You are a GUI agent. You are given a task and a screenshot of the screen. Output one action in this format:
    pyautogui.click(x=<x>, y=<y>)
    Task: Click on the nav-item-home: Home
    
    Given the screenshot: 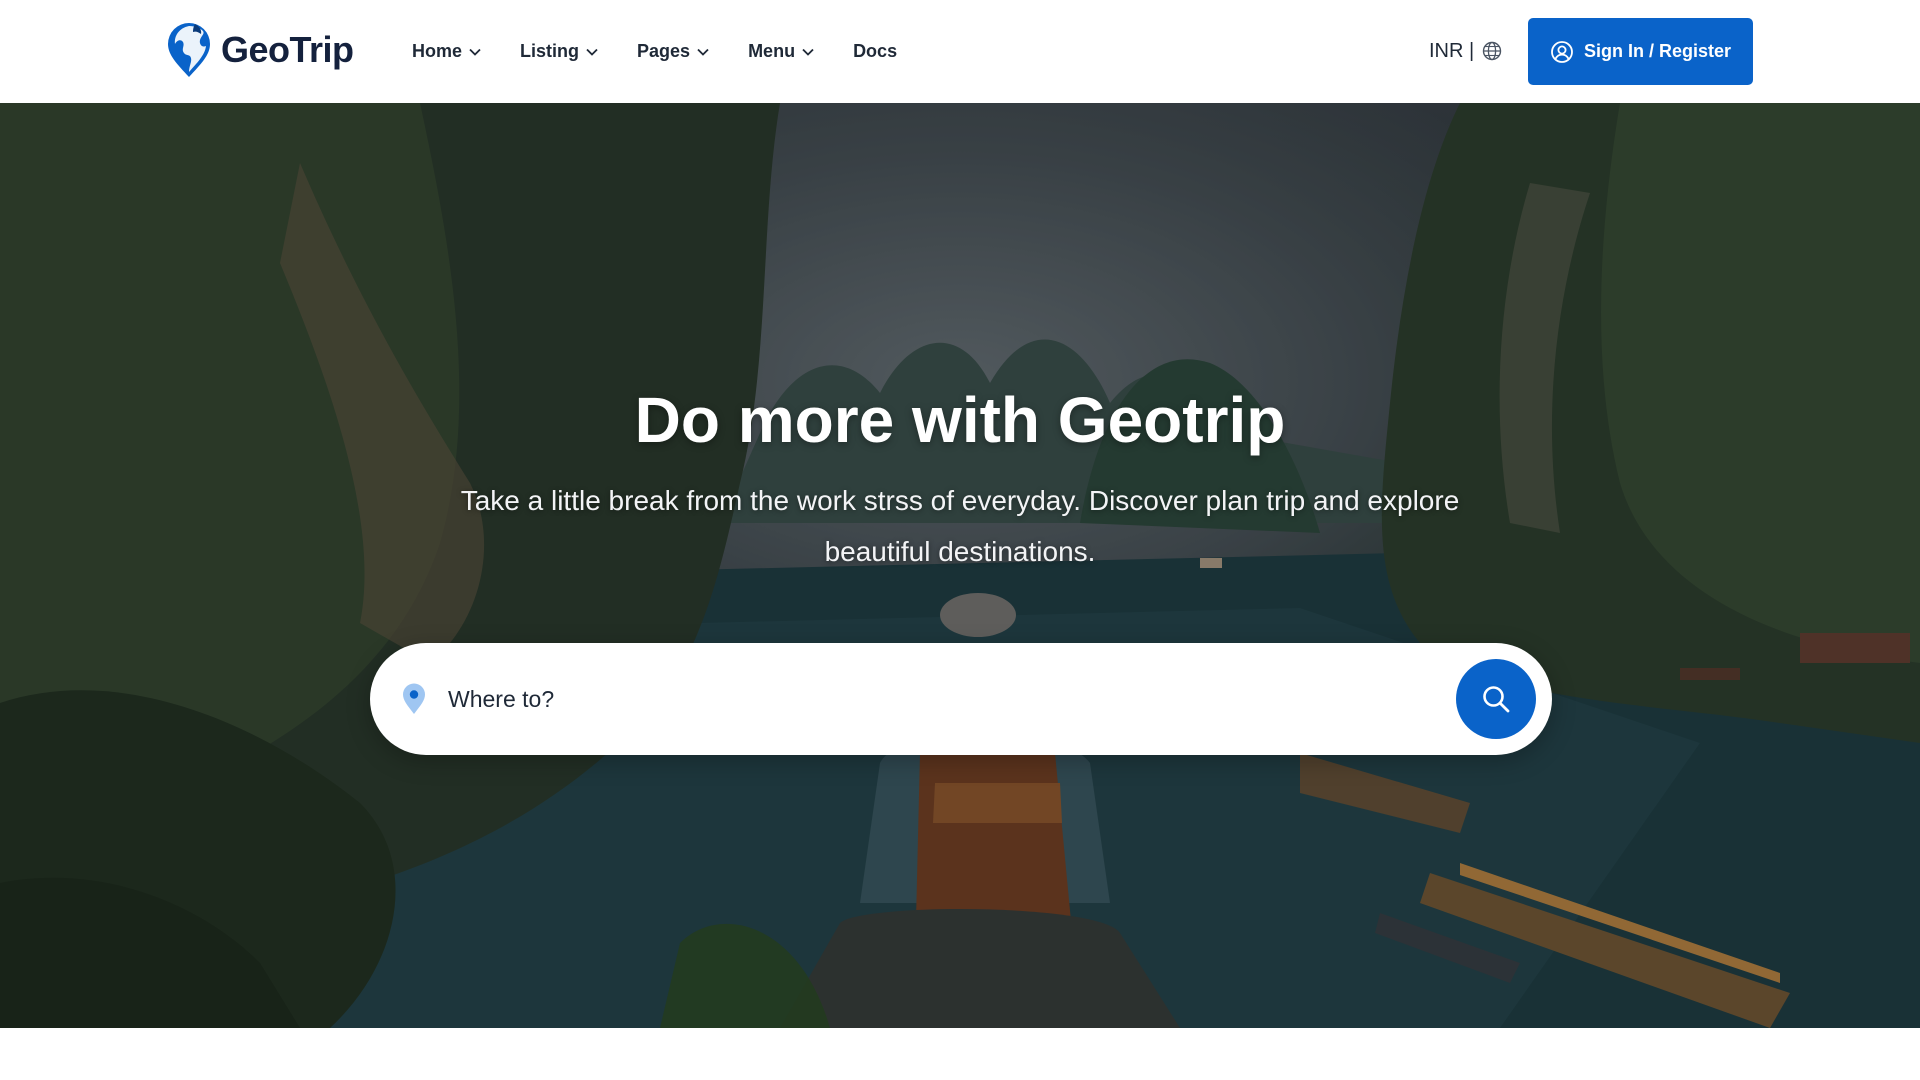 What is the action you would take?
    pyautogui.click(x=447, y=51)
    